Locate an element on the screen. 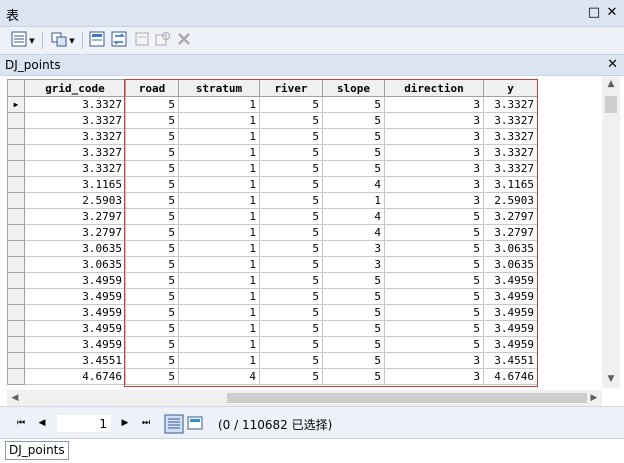 The image size is (624, 463). table-row: 3.0635 5 1 5 3 5 3.0635 is located at coordinates (272, 264).